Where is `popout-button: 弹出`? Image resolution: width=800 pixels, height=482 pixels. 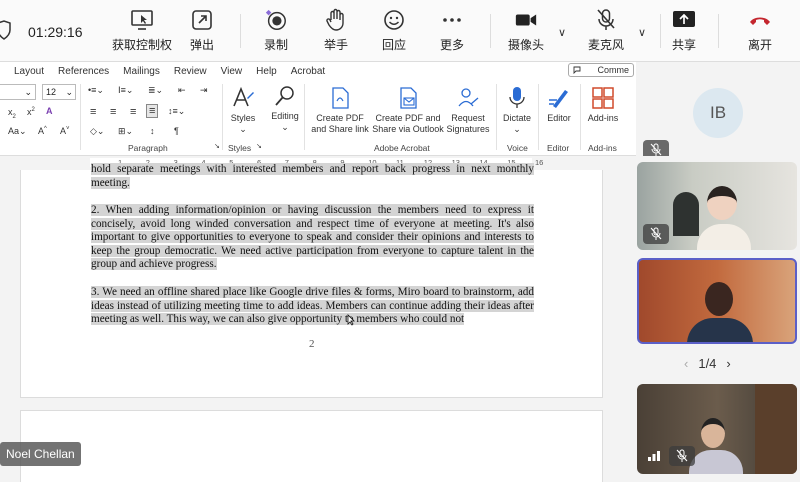 popout-button: 弹出 is located at coordinates (202, 30).